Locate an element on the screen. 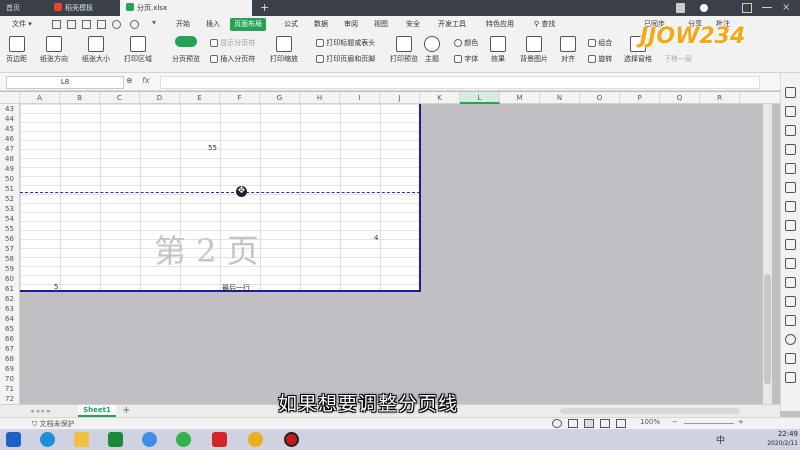 The width and height of the screenshot is (800, 450). location-icon is located at coordinates (790, 244).